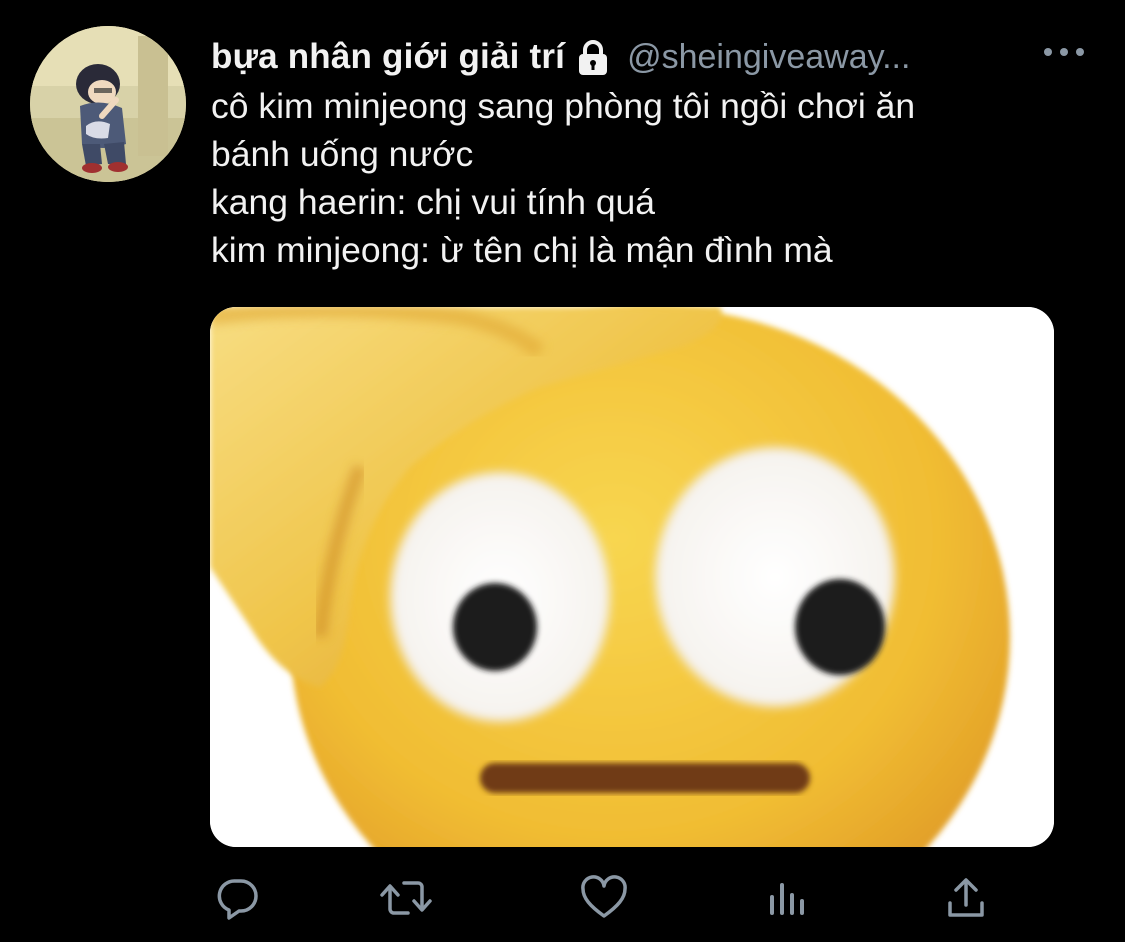 The width and height of the screenshot is (1125, 942). I want to click on avatar, so click(108, 104).